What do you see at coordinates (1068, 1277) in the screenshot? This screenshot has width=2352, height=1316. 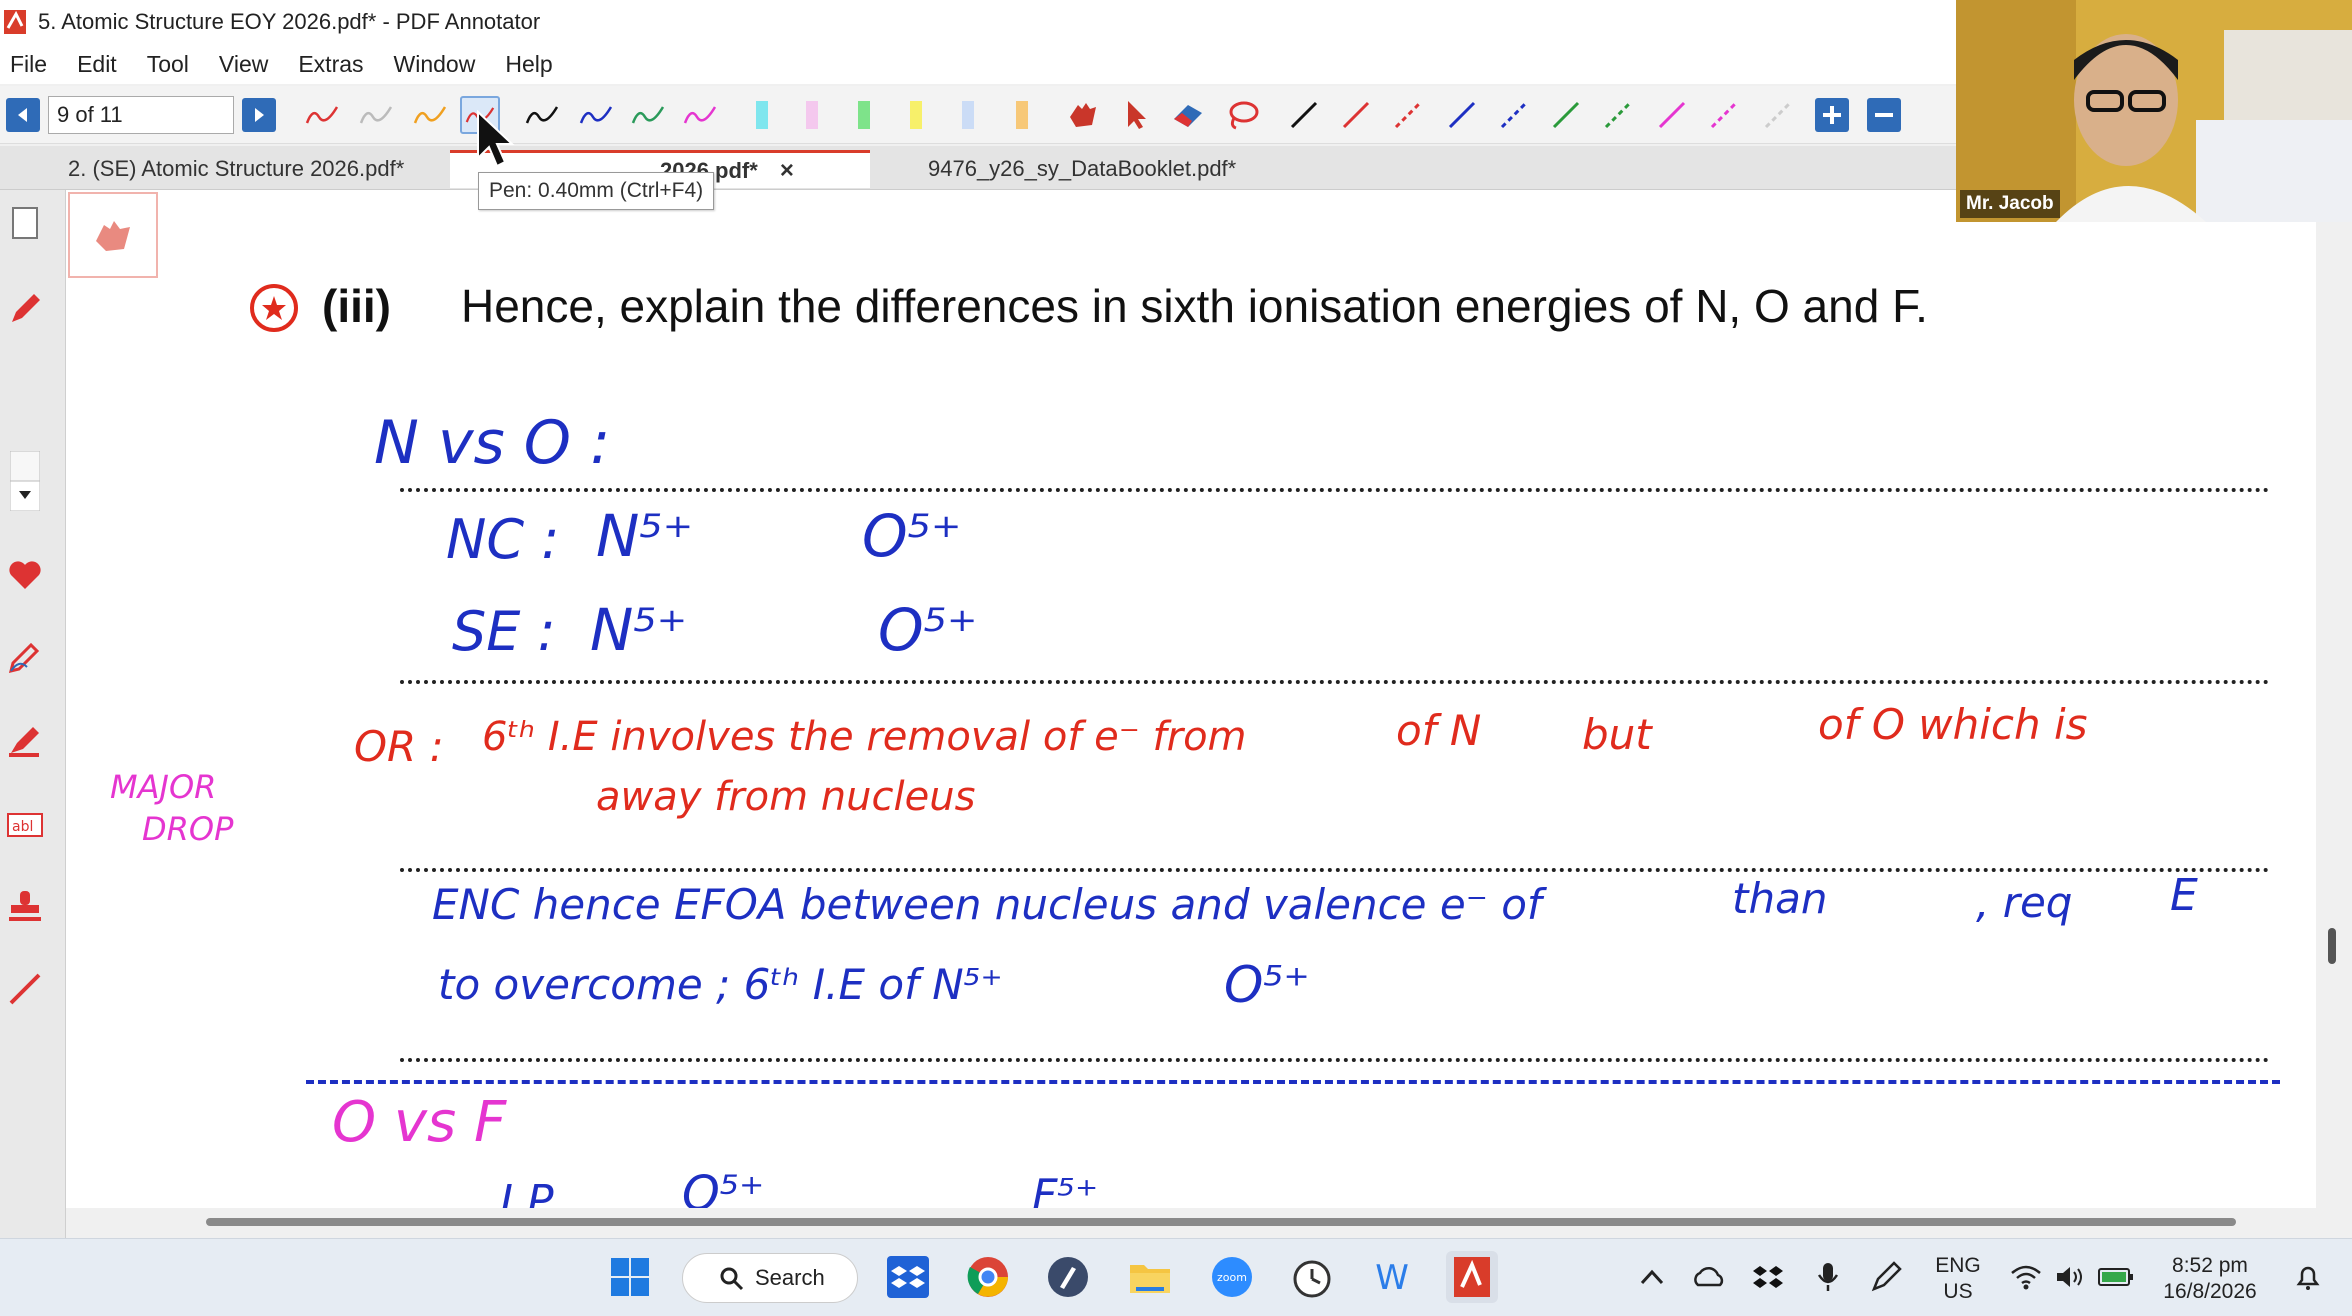 I see `app-taskbar-button` at bounding box center [1068, 1277].